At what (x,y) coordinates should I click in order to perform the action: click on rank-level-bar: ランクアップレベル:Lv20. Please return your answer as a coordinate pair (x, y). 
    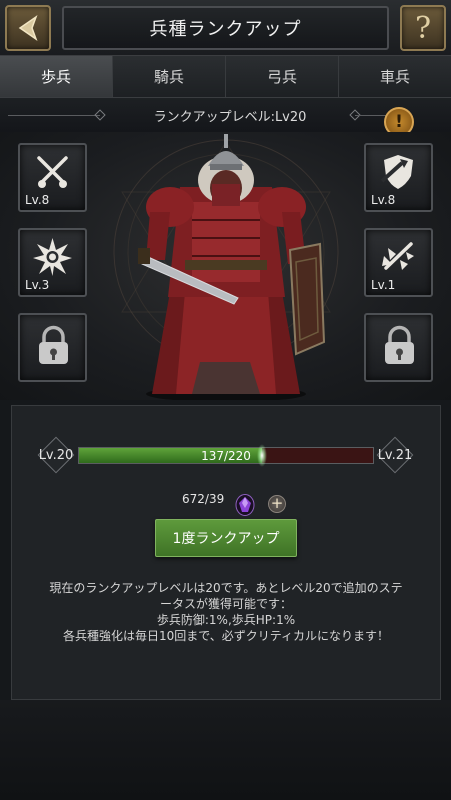
    Looking at the image, I should click on (225, 115).